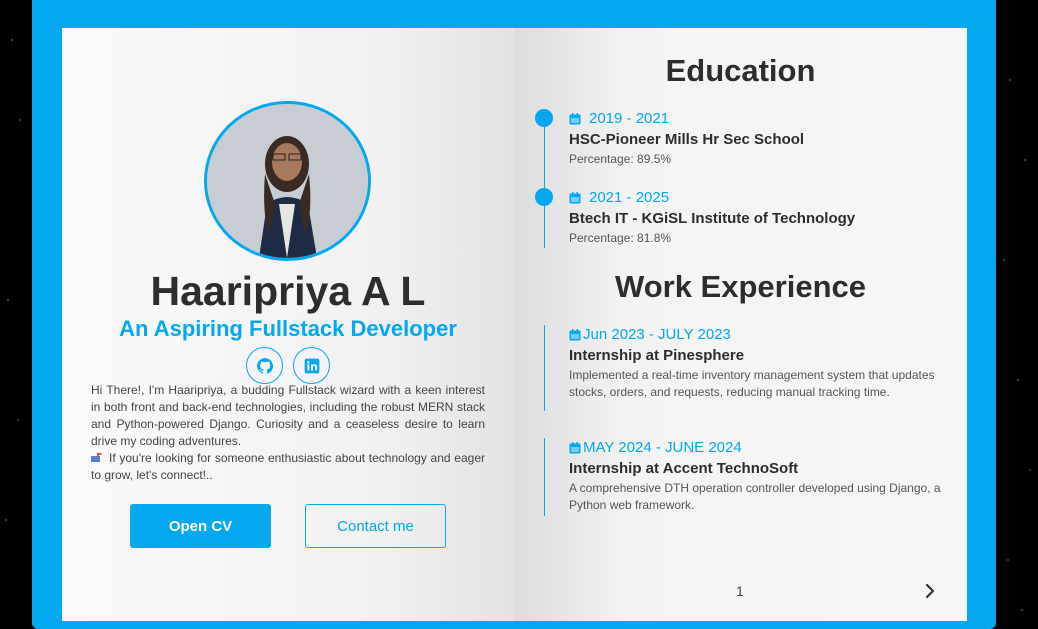 This screenshot has height=629, width=1038. Describe the element at coordinates (686, 118) in the screenshot. I see `education-date-row: 2019 - 2021` at that location.